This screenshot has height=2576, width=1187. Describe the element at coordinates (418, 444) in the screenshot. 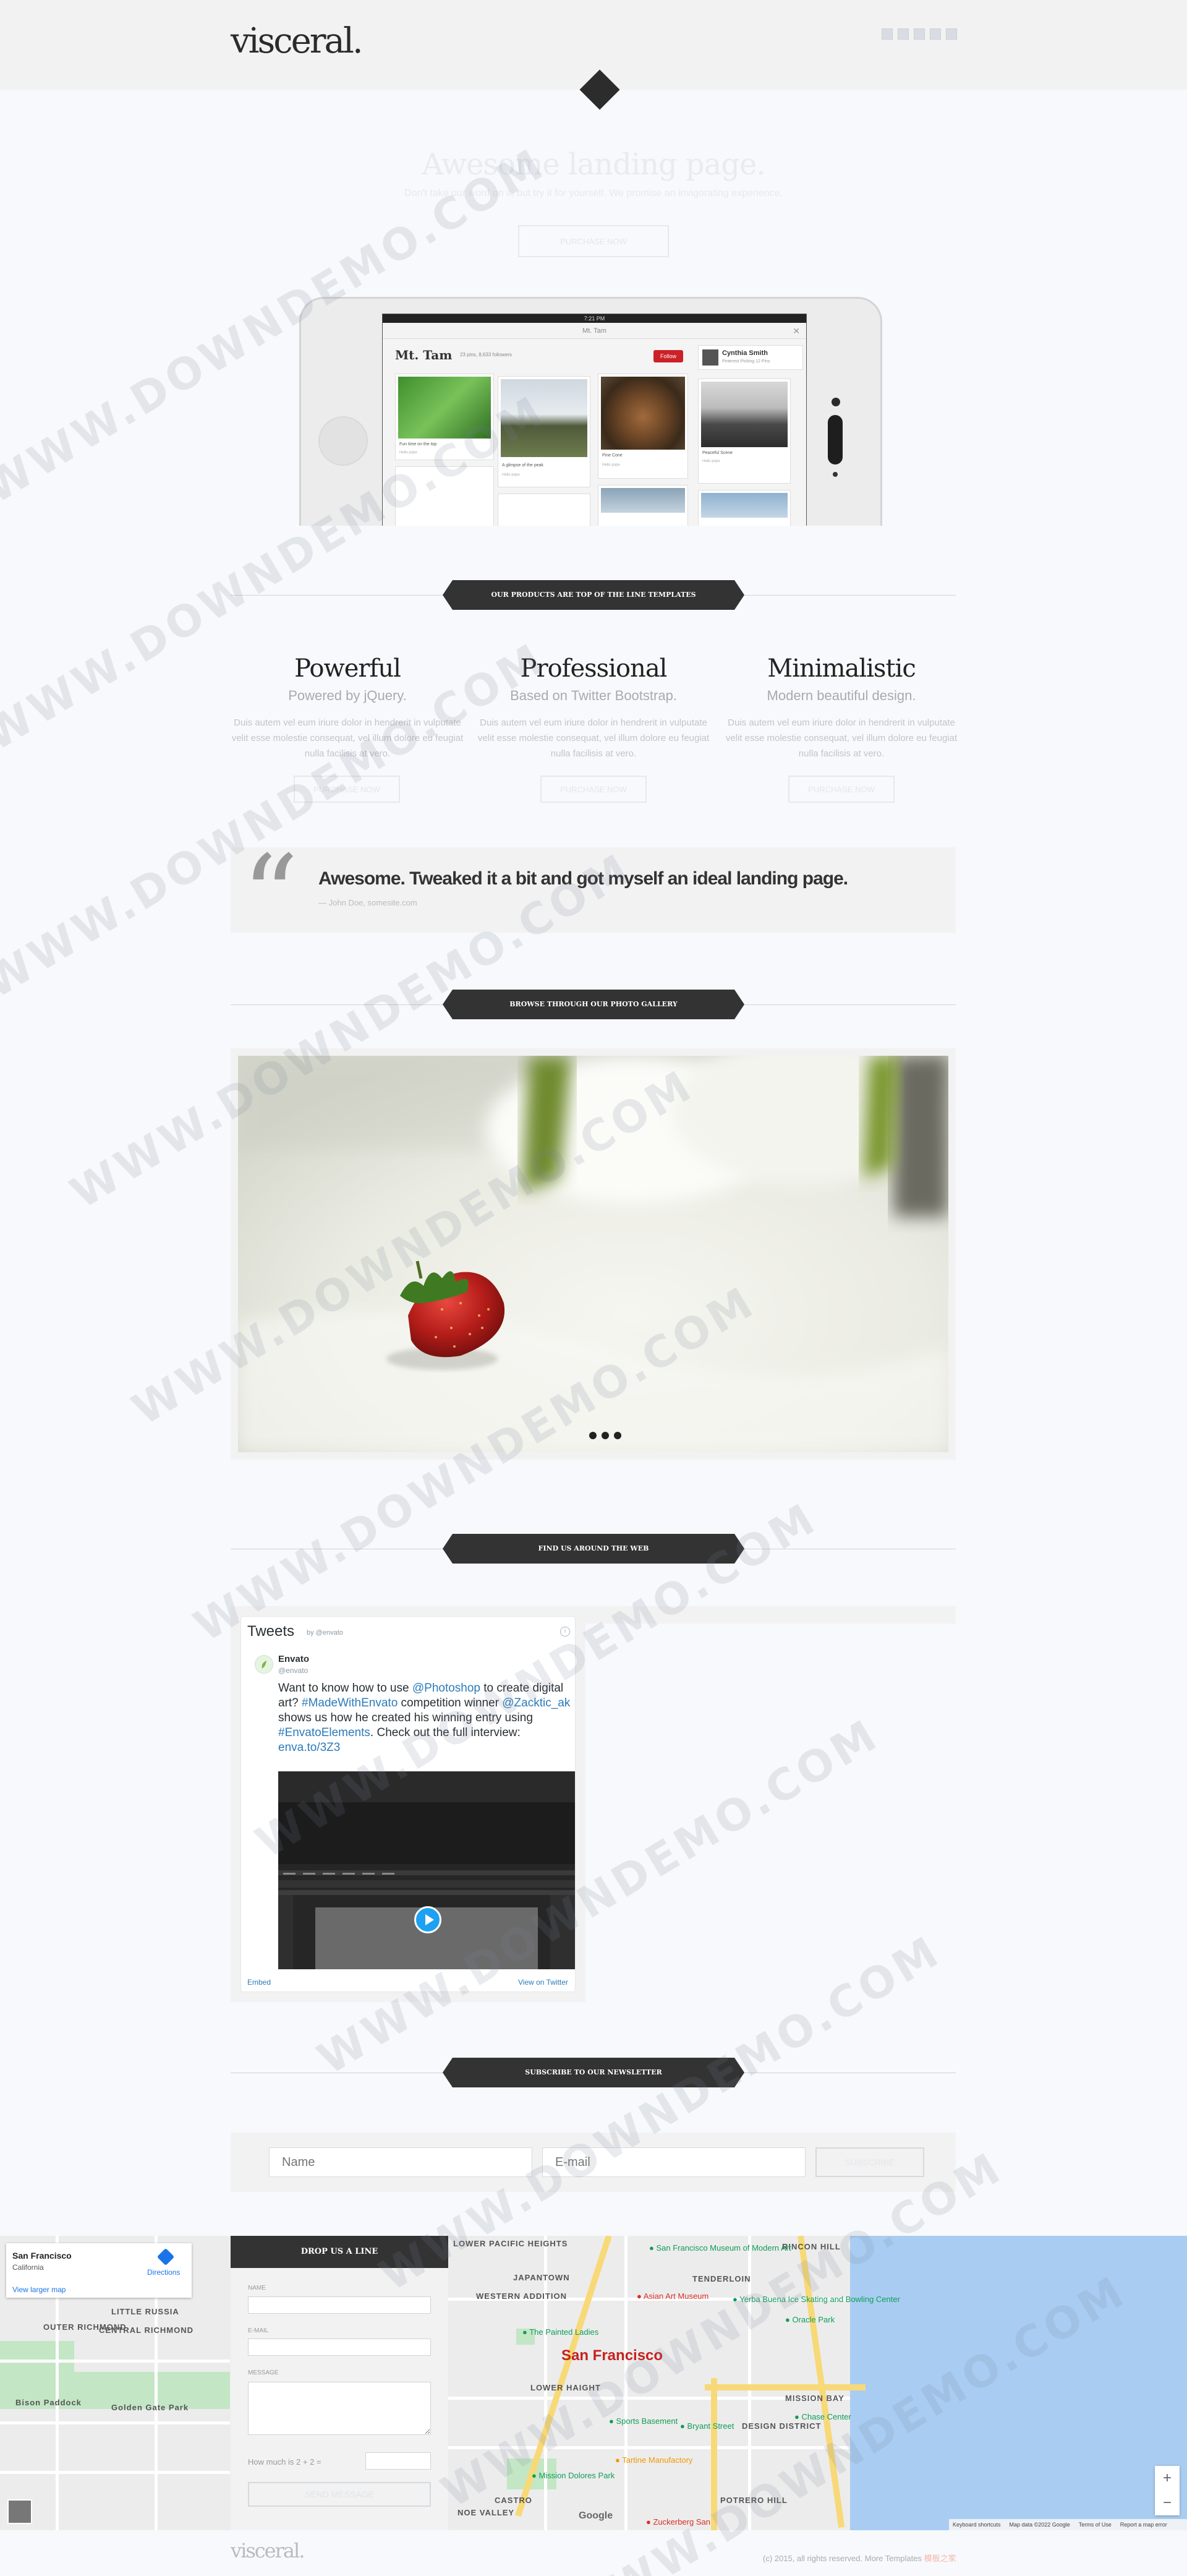

I see `pin-caption: Fun time on the top` at that location.